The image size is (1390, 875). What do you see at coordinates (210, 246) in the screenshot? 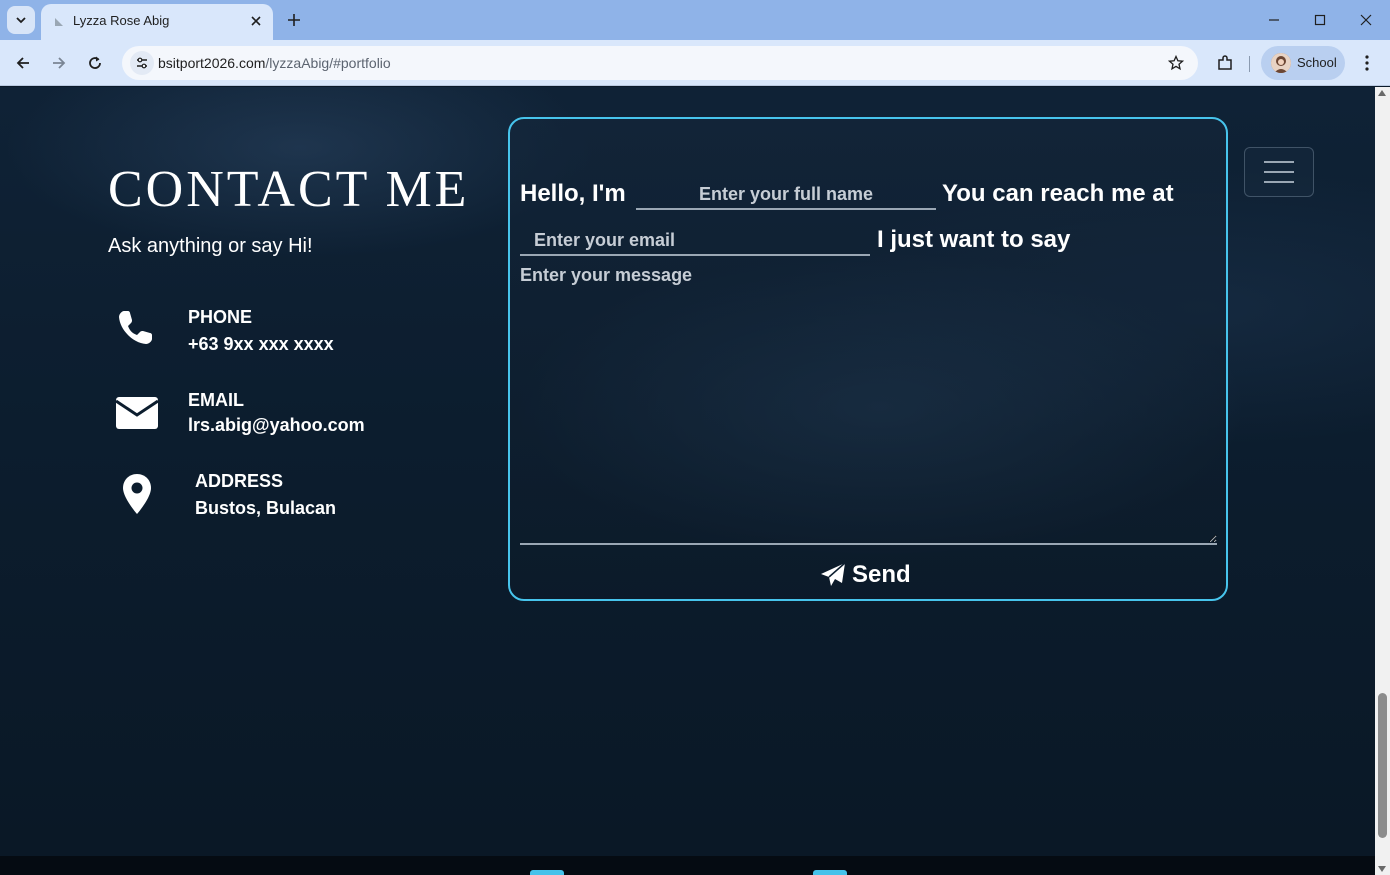
I see `contact-subtitle: Ask anything or say Hi!` at bounding box center [210, 246].